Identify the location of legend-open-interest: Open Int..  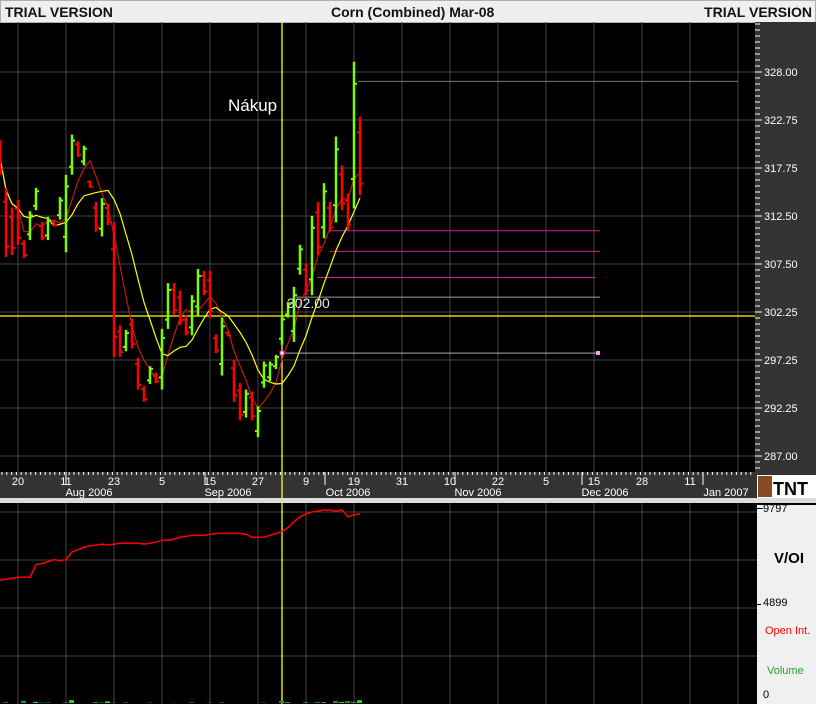
(788, 631).